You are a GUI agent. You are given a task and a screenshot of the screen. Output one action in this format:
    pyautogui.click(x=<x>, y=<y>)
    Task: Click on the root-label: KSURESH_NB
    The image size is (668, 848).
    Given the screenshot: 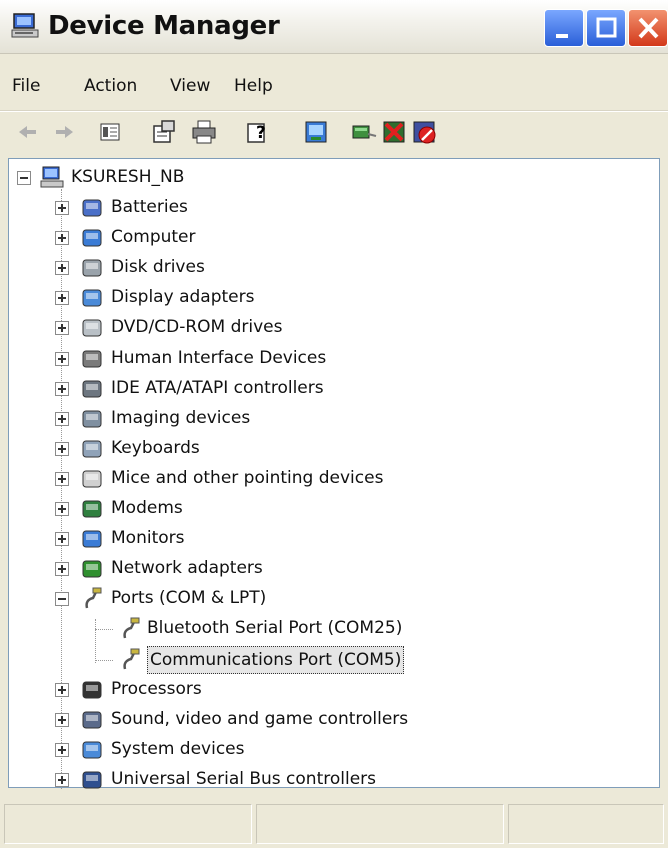 What is the action you would take?
    pyautogui.click(x=128, y=177)
    